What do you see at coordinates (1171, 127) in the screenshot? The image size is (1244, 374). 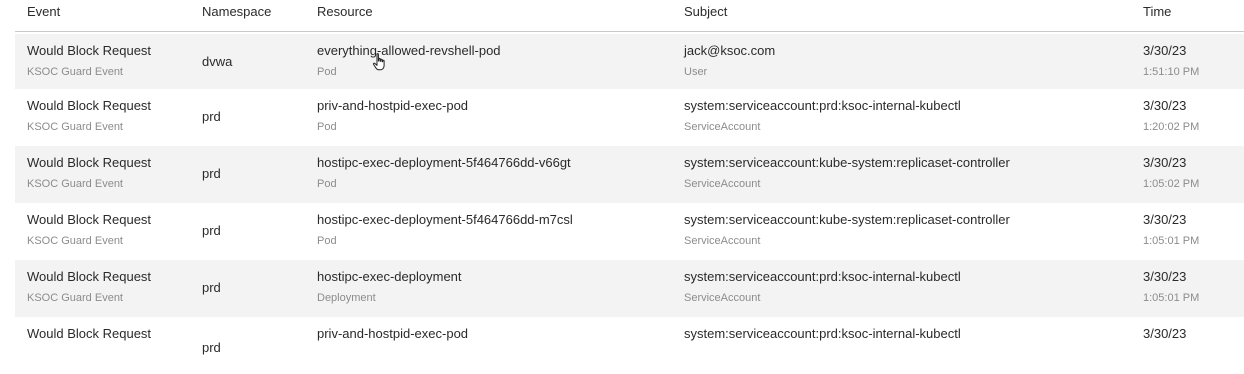 I see `time-value: 1:20:02 PM` at bounding box center [1171, 127].